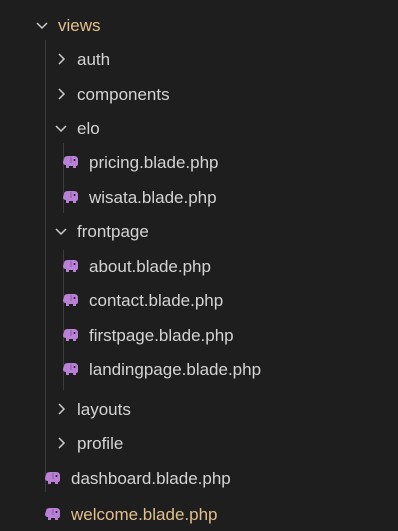  Describe the element at coordinates (151, 478) in the screenshot. I see `tree-item-label: dashboard.blade.php` at that location.